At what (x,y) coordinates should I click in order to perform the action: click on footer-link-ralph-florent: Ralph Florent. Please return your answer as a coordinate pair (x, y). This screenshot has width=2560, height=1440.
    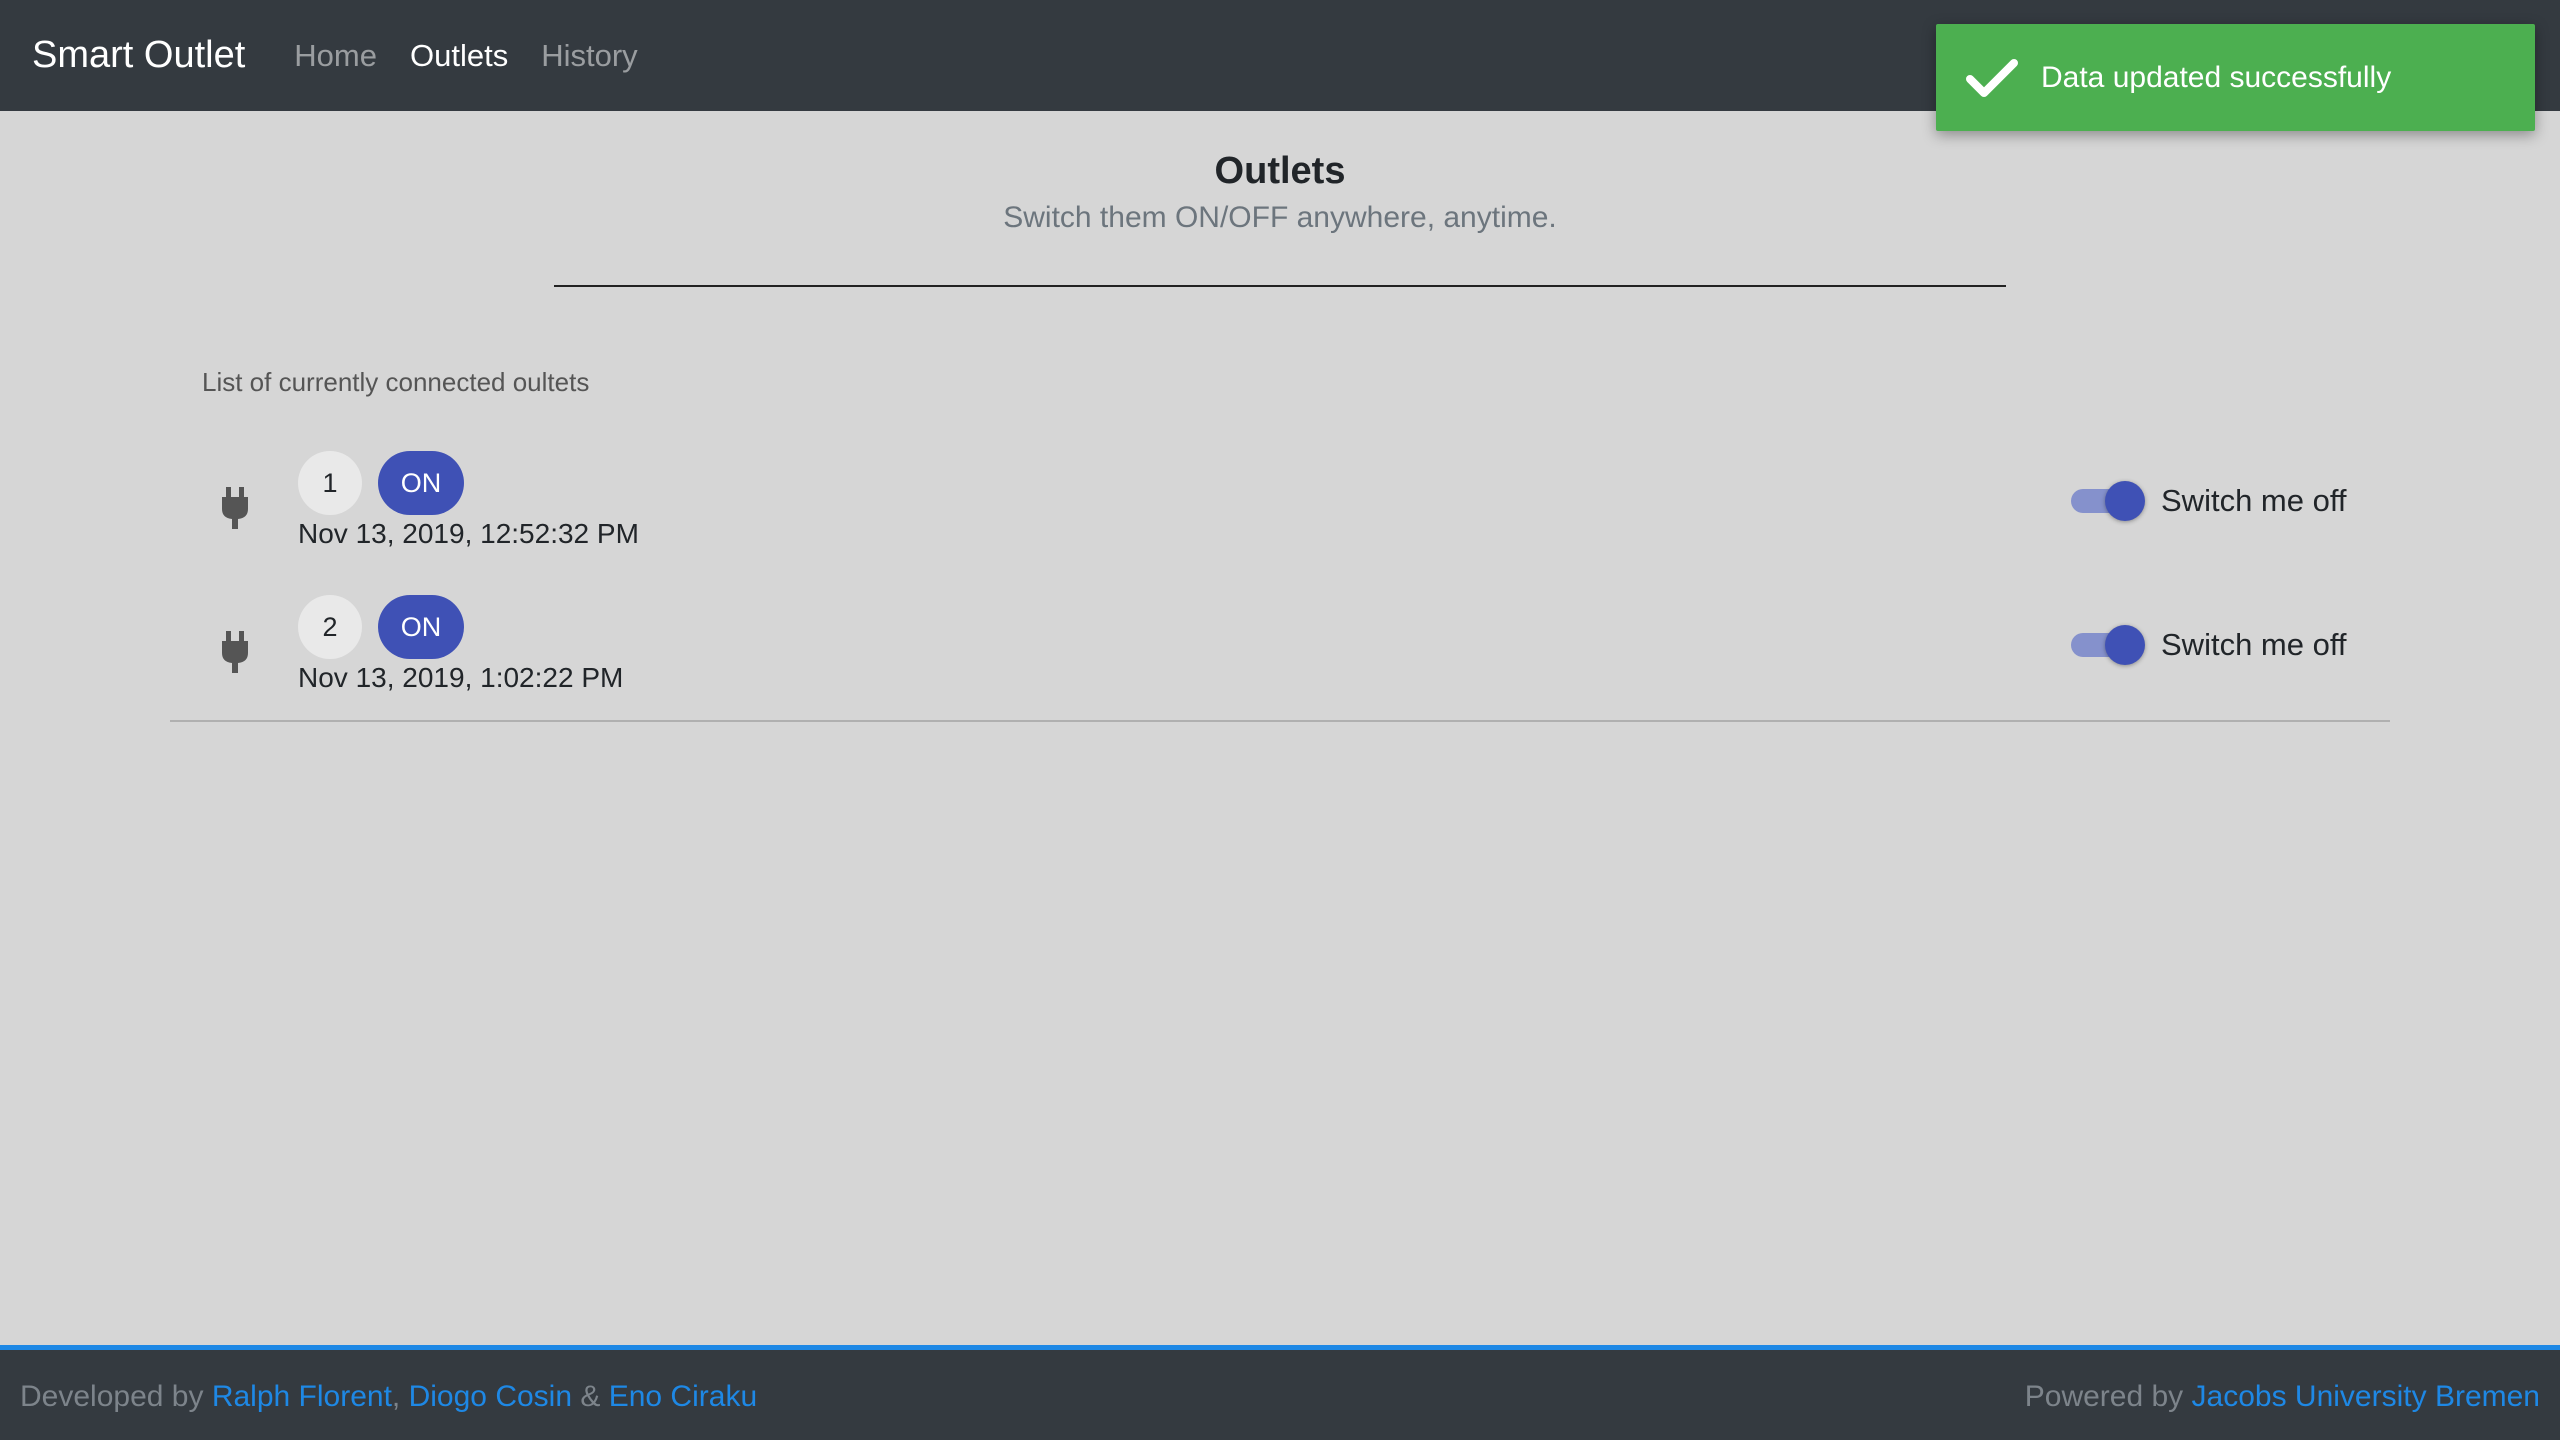
    Looking at the image, I should click on (302, 1396).